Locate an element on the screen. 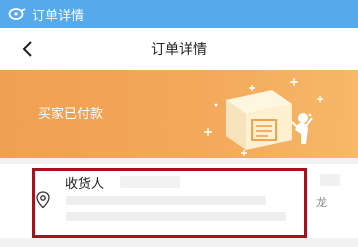 Image resolution: width=358 pixels, height=247 pixels. app-title-bar: 订单详情 is located at coordinates (179, 14).